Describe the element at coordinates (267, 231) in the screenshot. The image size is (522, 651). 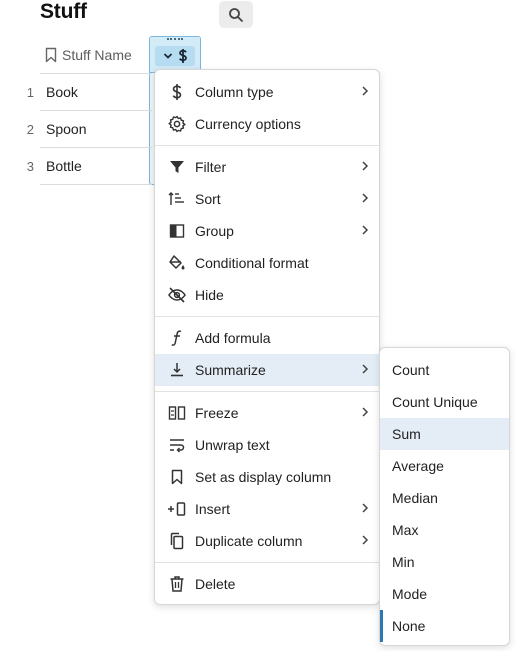
I see `menu-item-group: Group` at that location.